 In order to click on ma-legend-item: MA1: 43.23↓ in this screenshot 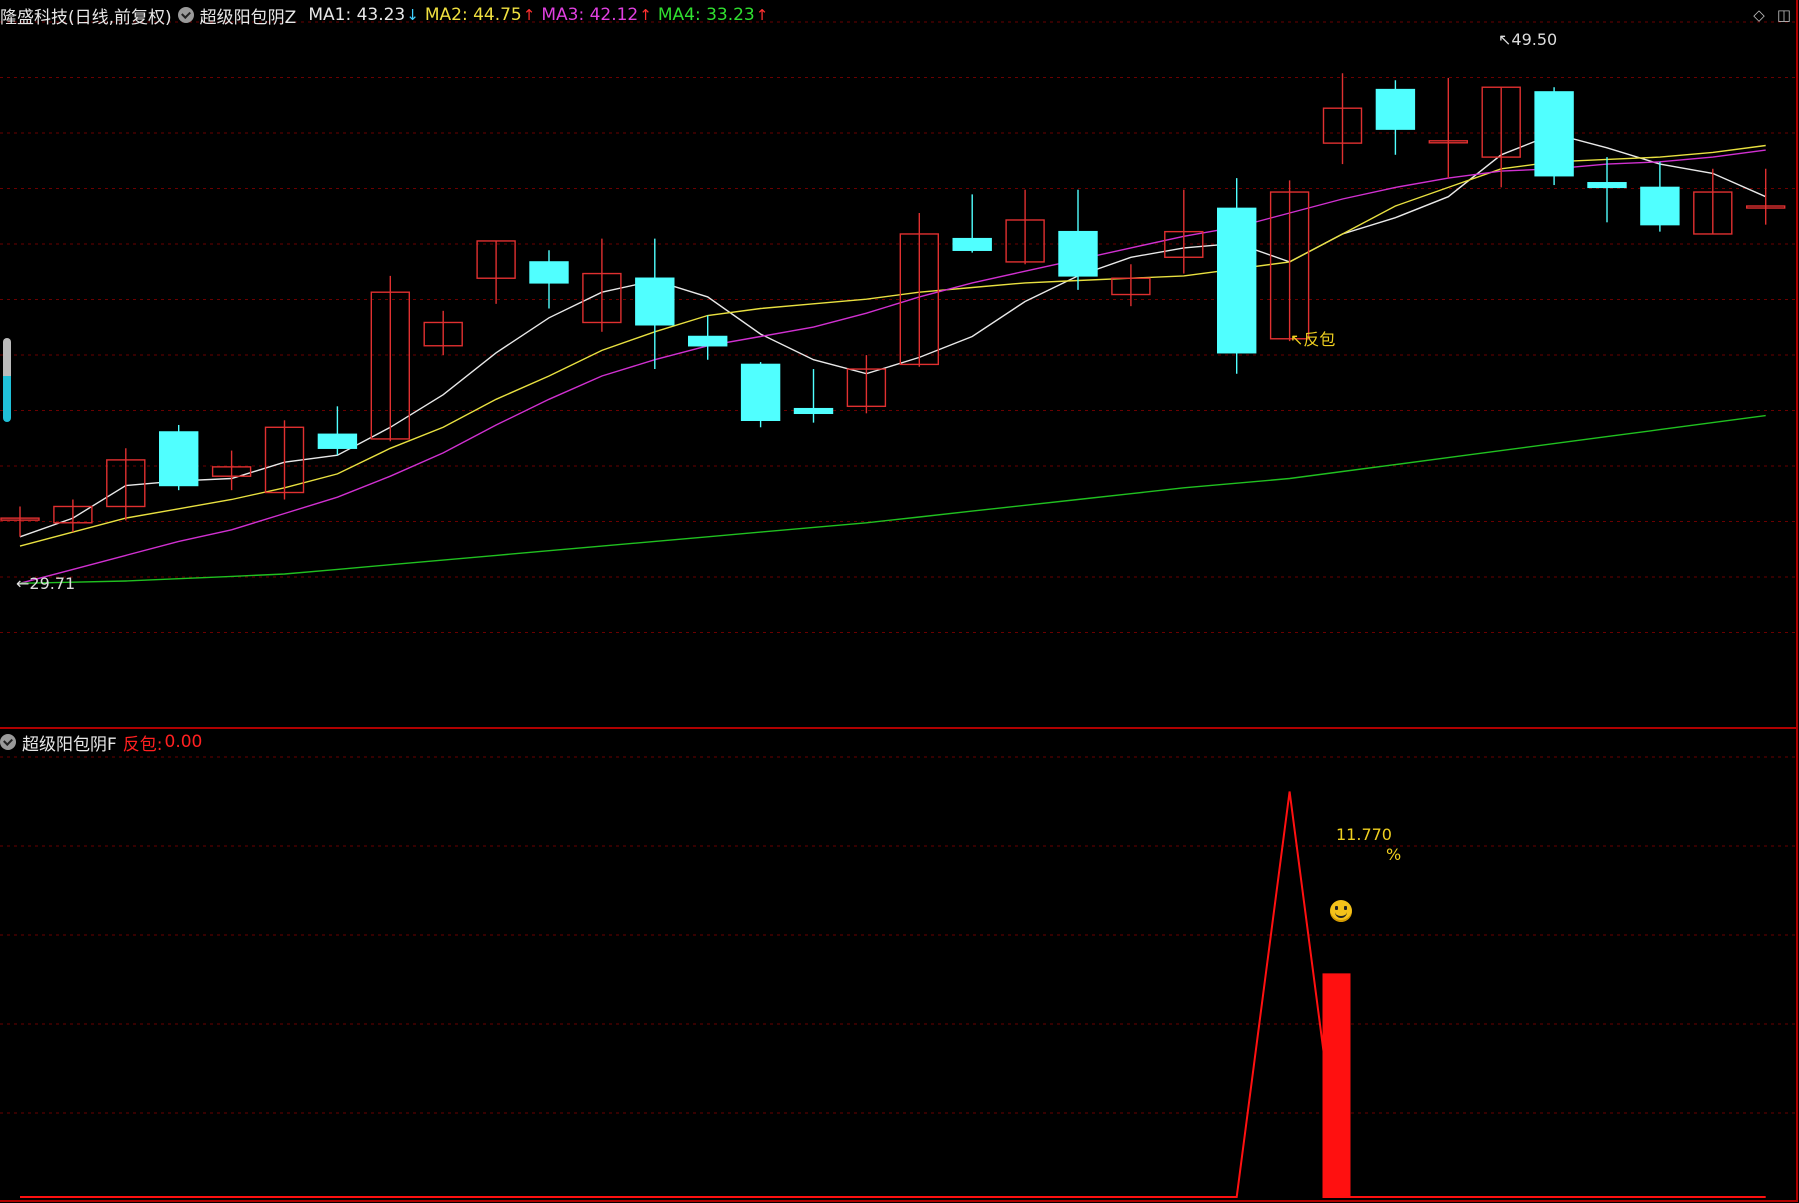, I will do `click(363, 15)`.